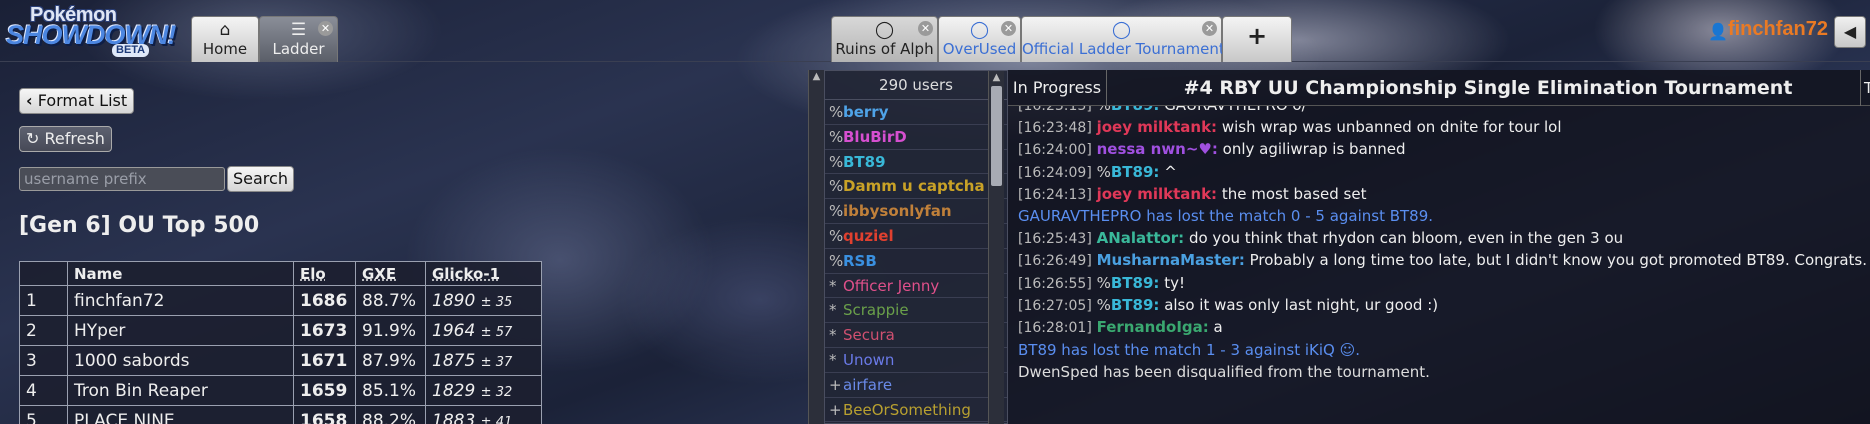  I want to click on refresh-button: ↻ Refresh, so click(65, 139).